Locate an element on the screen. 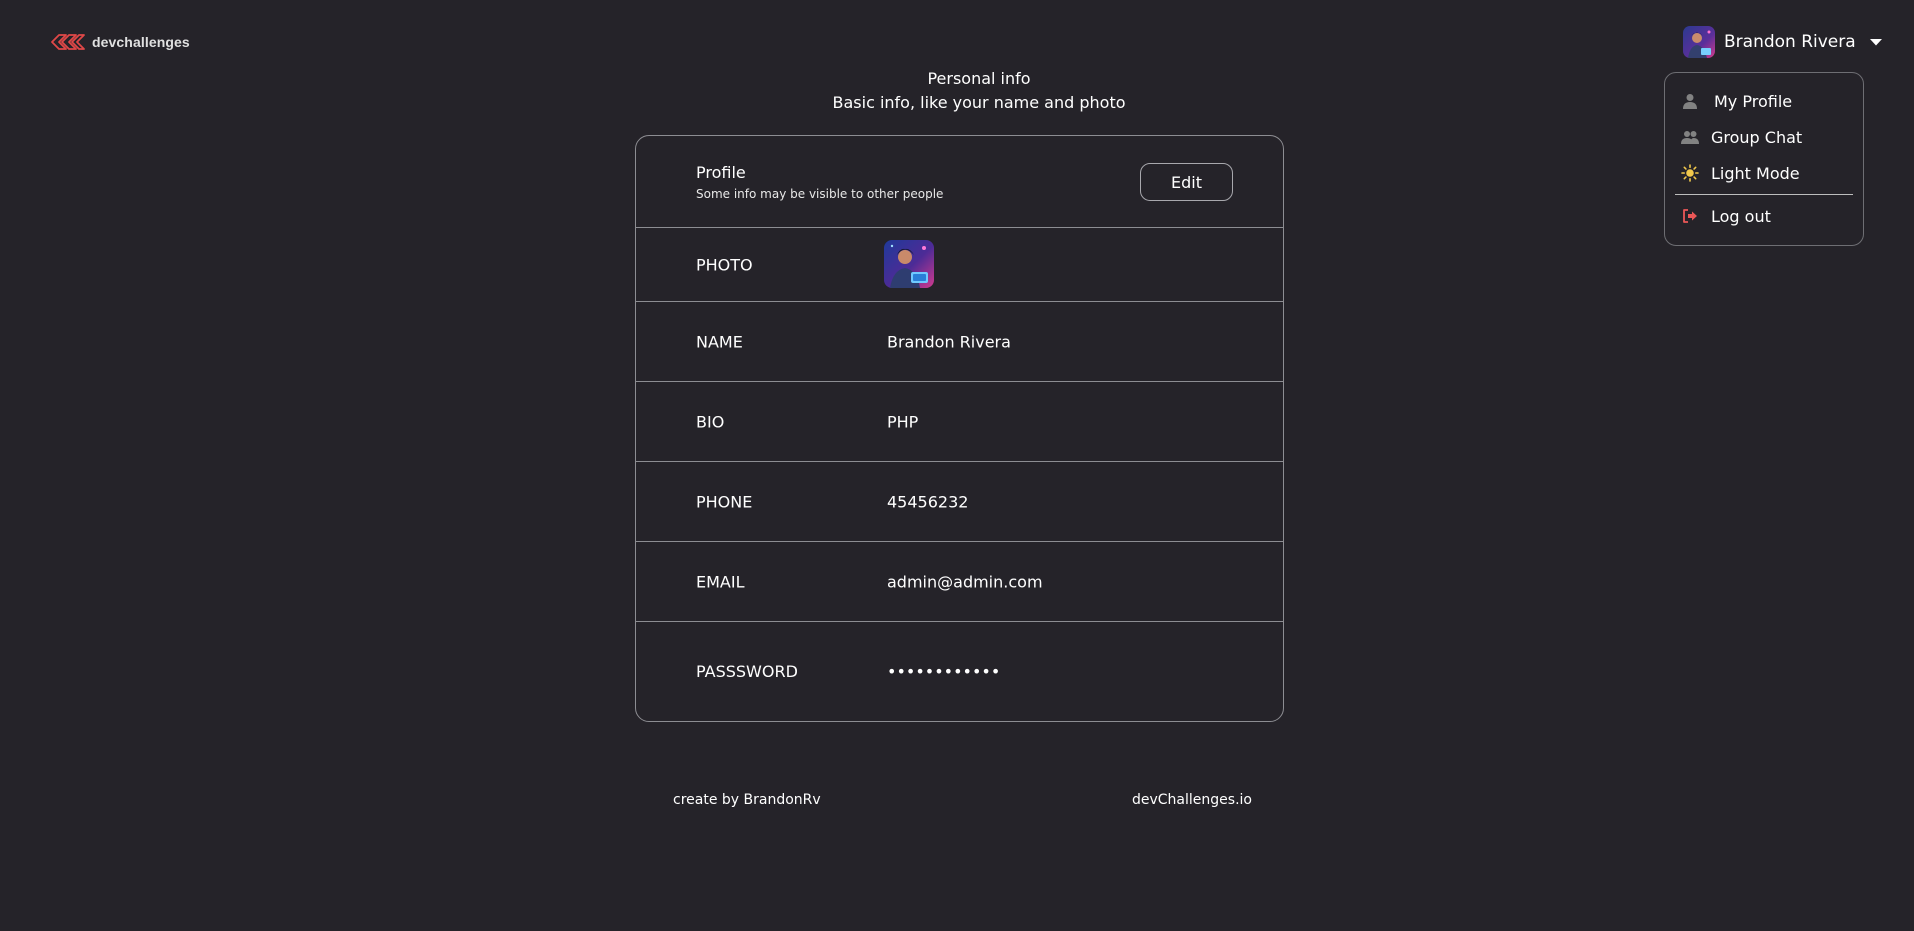 The height and width of the screenshot is (931, 1914). logout-icon is located at coordinates (1690, 216).